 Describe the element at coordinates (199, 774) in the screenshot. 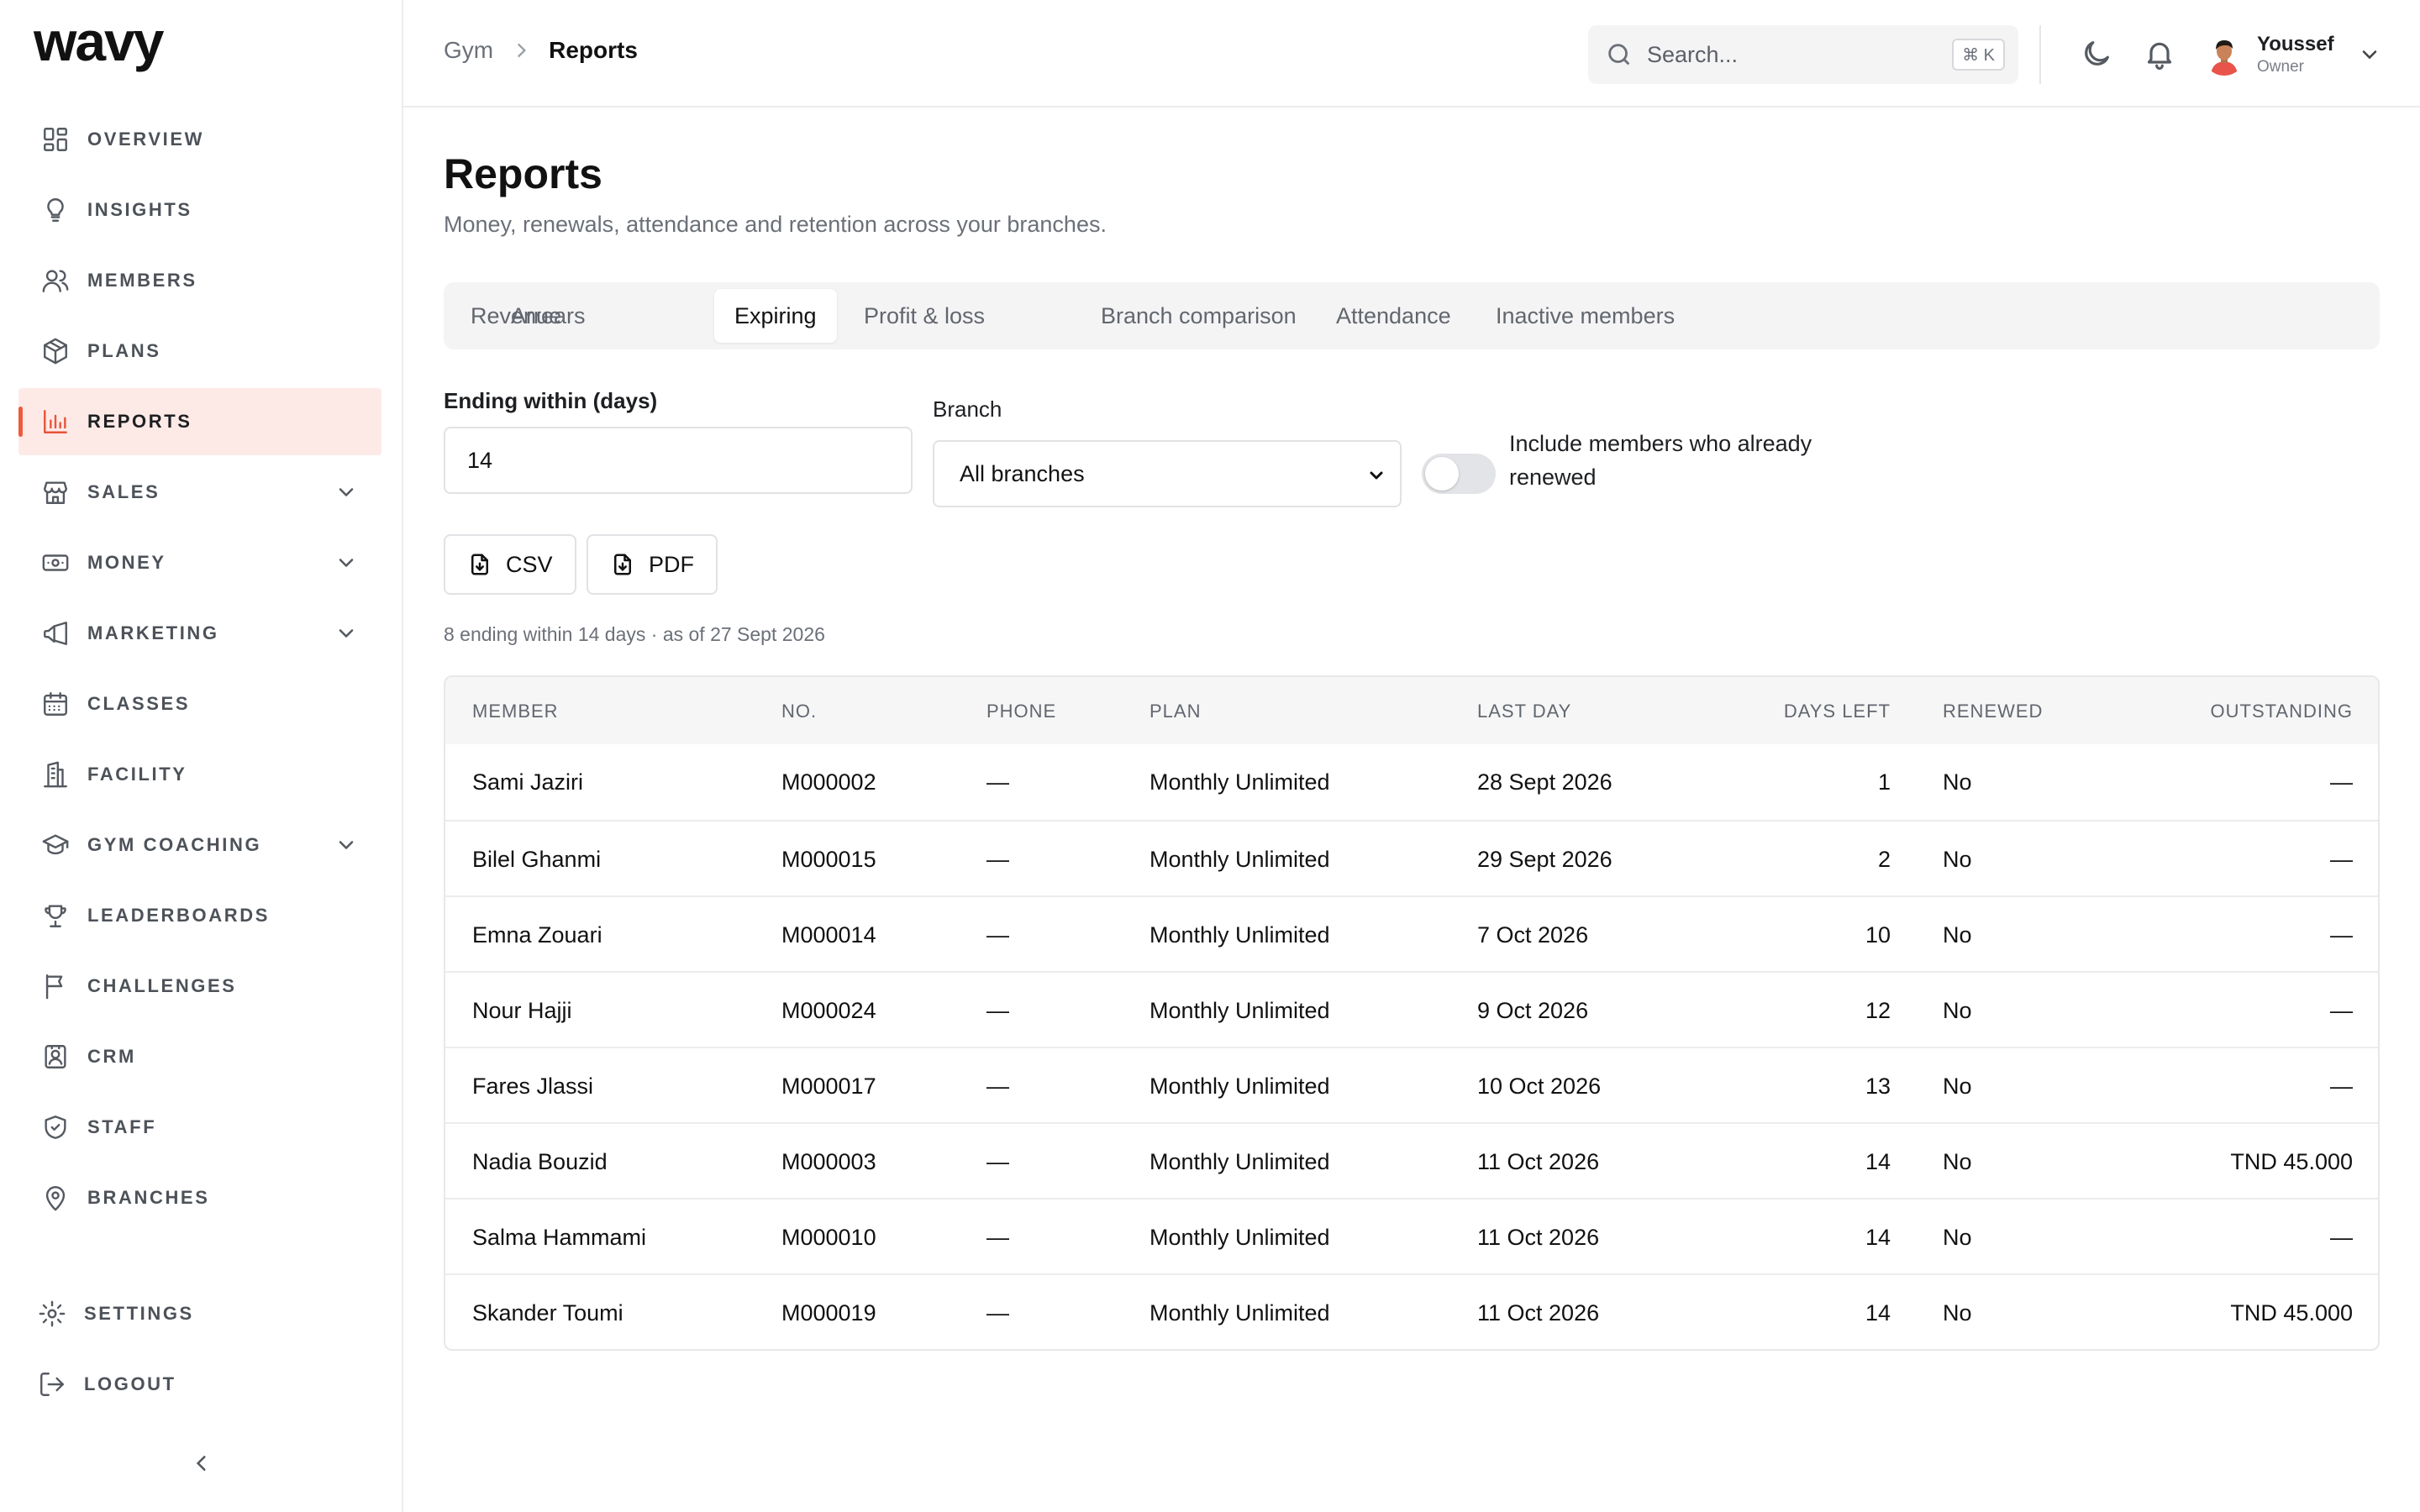

I see `sidebar-item-facility: FACILITY` at that location.